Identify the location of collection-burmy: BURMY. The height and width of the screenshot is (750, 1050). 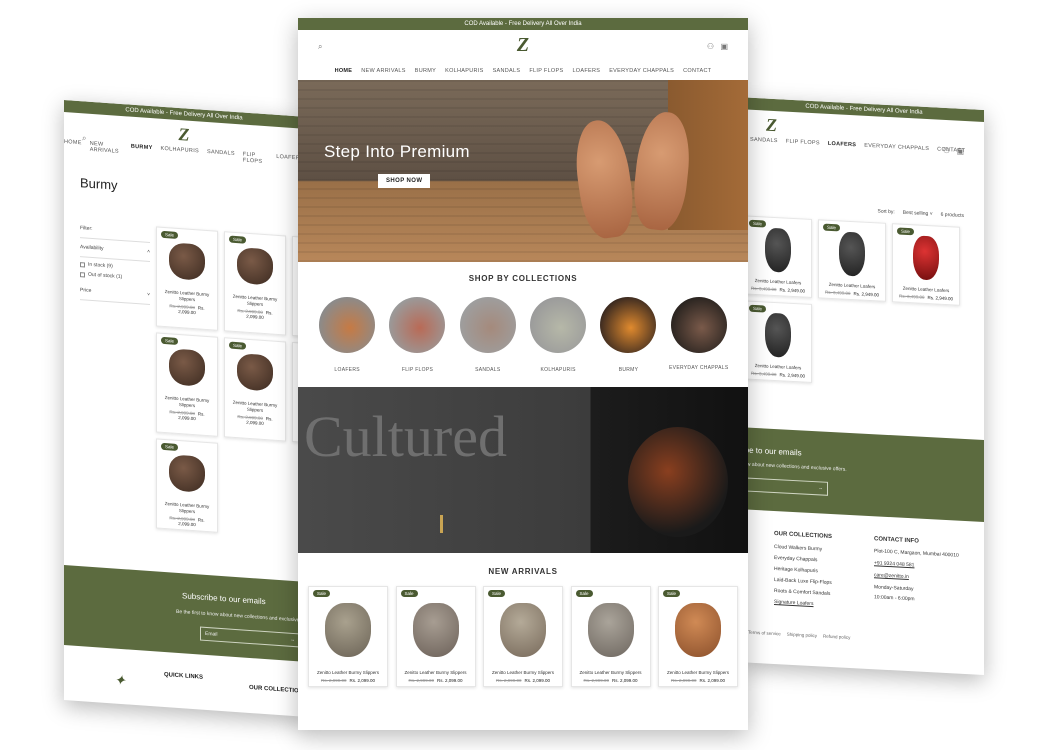
(628, 335).